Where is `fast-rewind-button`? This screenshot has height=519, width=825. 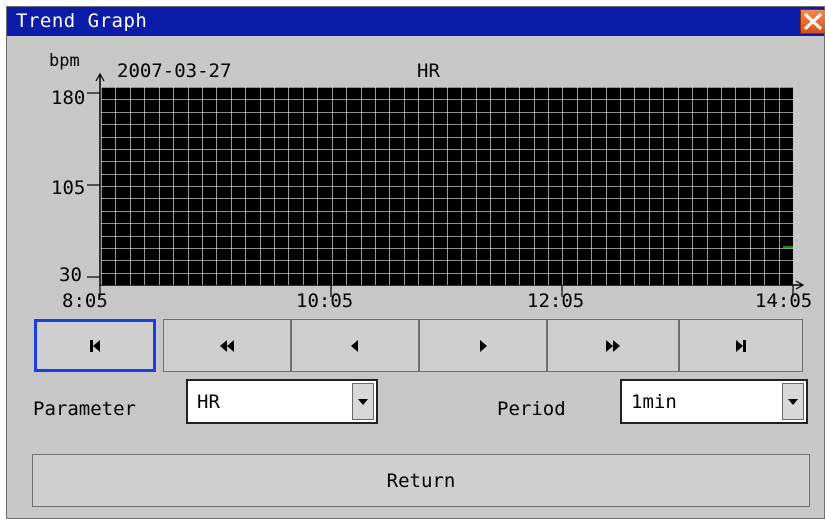
fast-rewind-button is located at coordinates (227, 345).